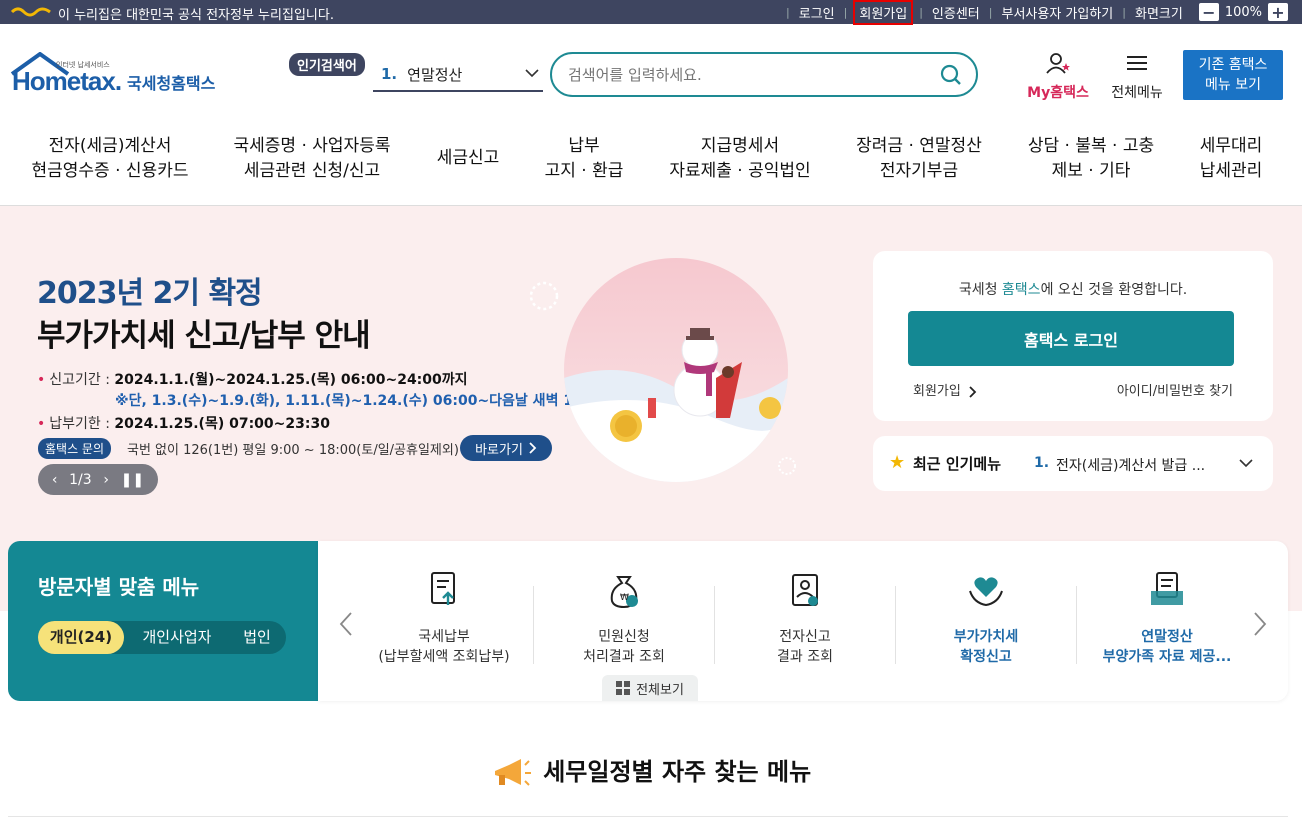 This screenshot has width=1302, height=820. What do you see at coordinates (919, 159) in the screenshot?
I see `nav-incentive: 장려금 · 연말정산 전자기부금` at bounding box center [919, 159].